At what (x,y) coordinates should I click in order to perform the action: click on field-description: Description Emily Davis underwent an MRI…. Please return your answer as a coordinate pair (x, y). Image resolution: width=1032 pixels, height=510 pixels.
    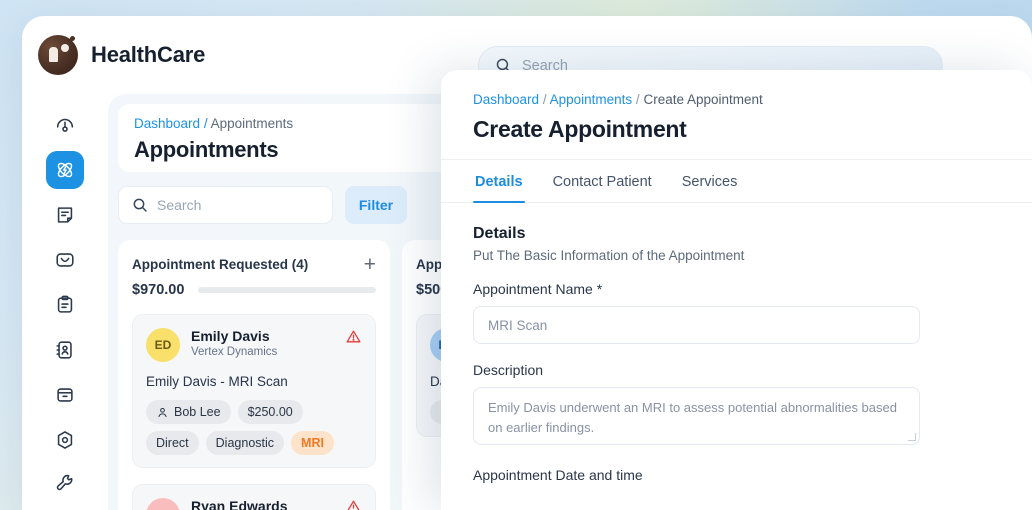
    Looking at the image, I should click on (736, 403).